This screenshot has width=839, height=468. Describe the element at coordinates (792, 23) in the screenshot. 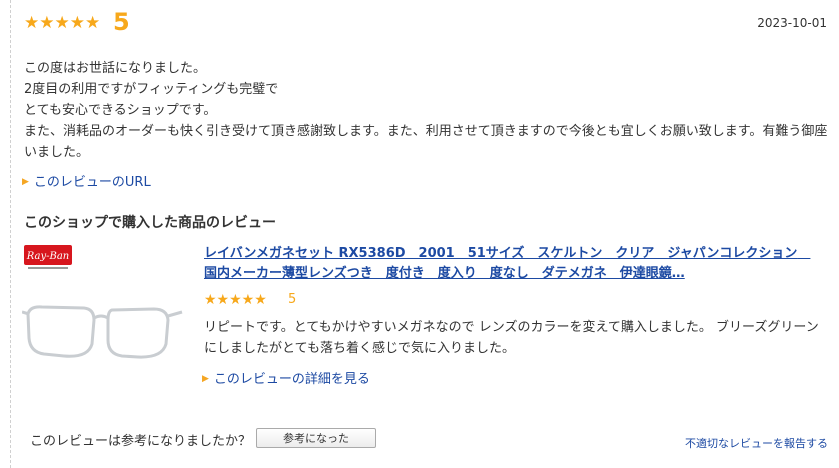

I see `review-date: 2023-10-01` at that location.